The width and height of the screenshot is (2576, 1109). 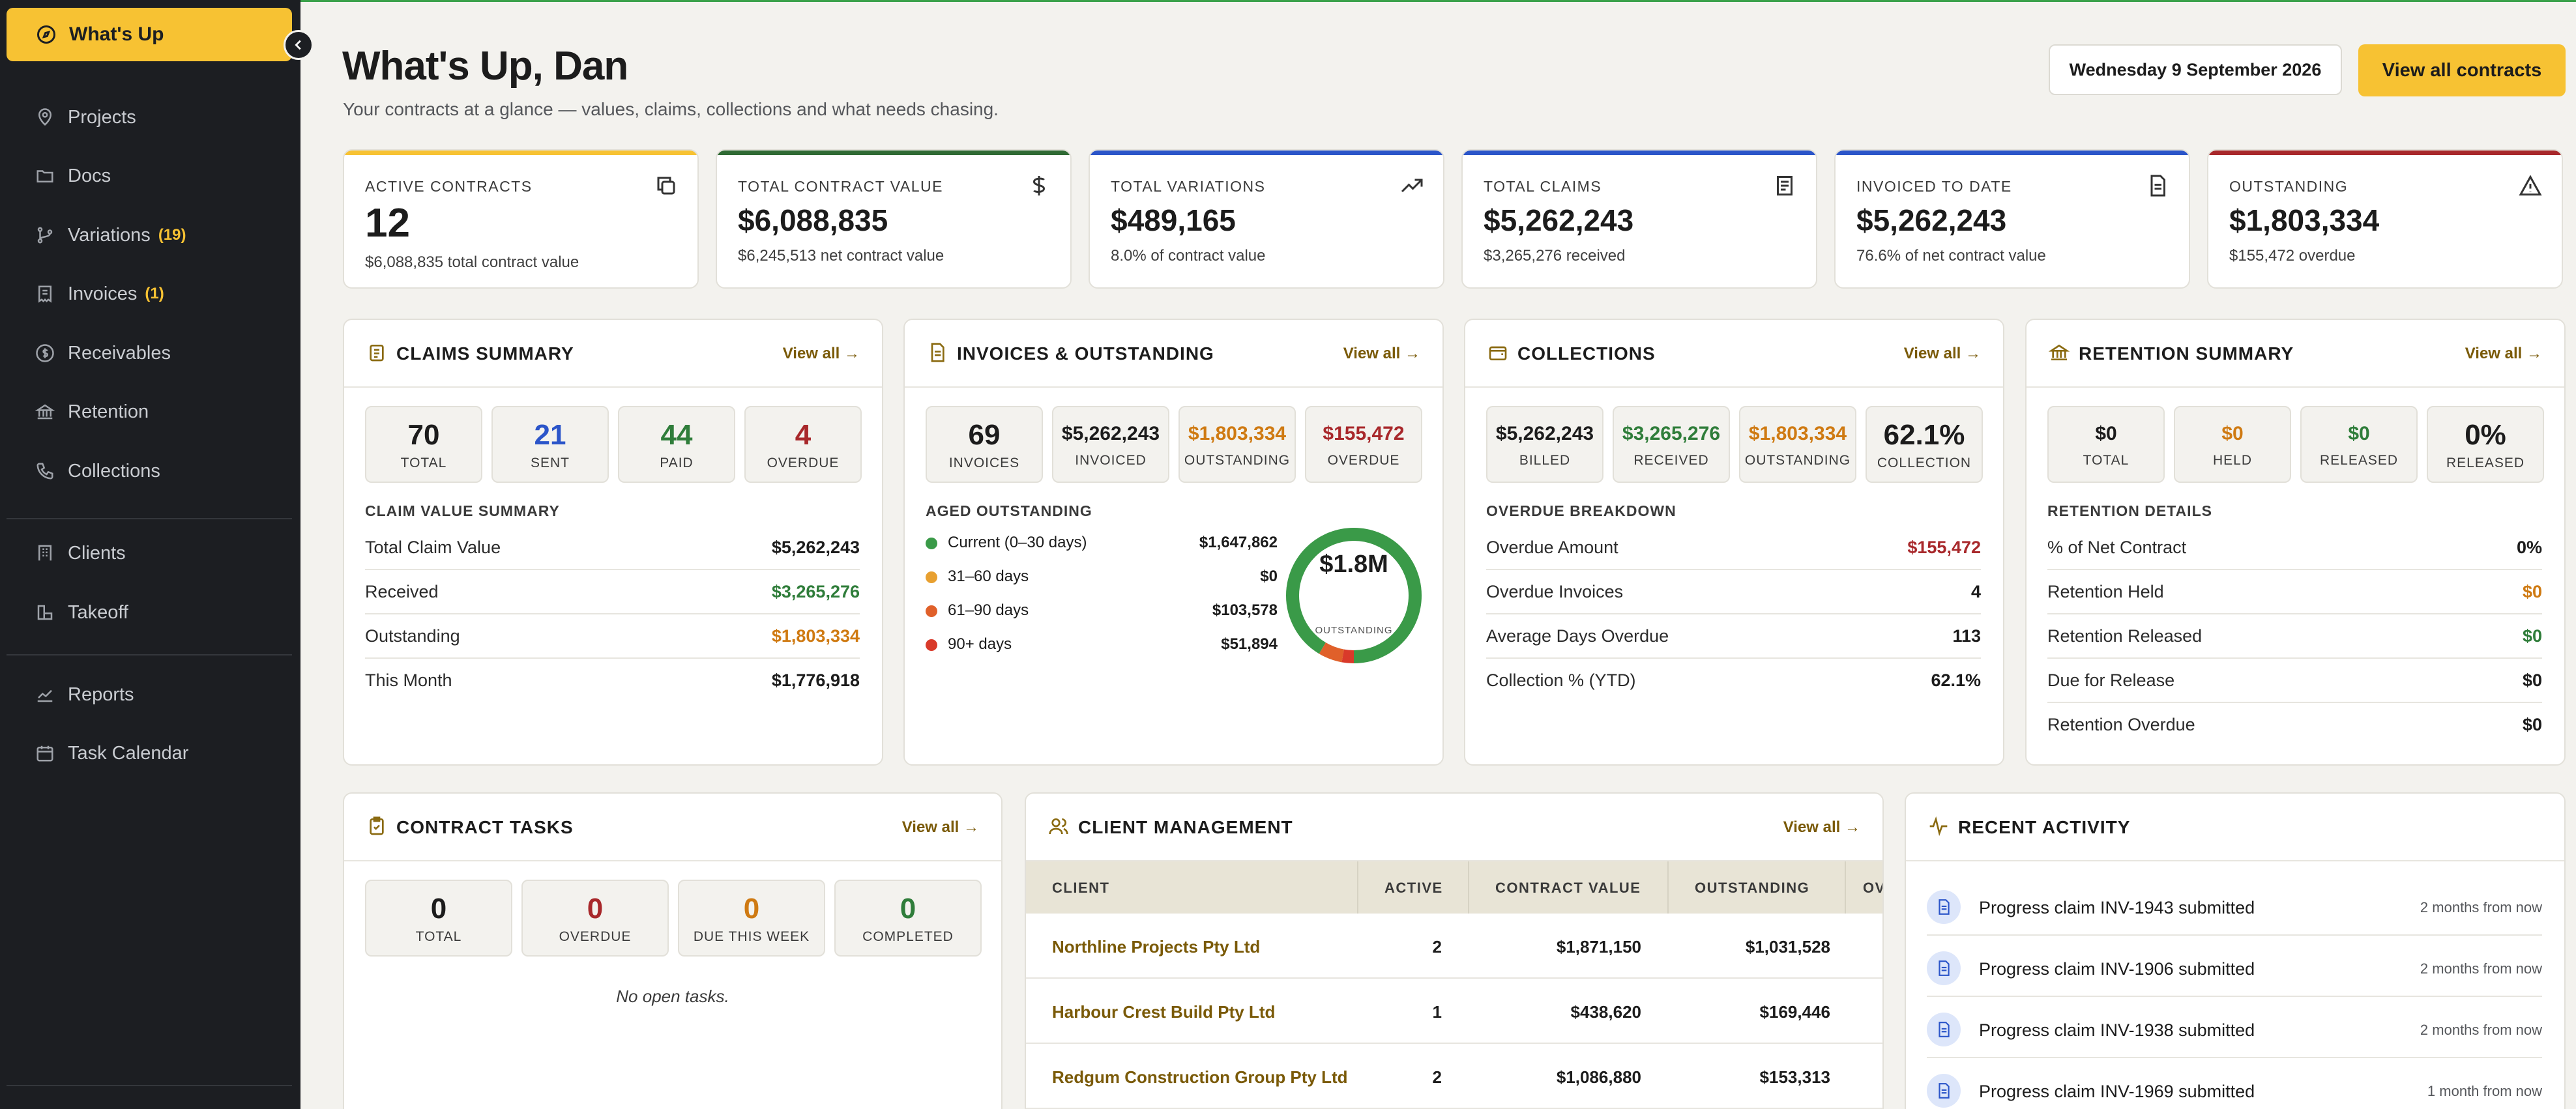 What do you see at coordinates (2294, 681) in the screenshot?
I see `summary-row: Due for Release $0` at bounding box center [2294, 681].